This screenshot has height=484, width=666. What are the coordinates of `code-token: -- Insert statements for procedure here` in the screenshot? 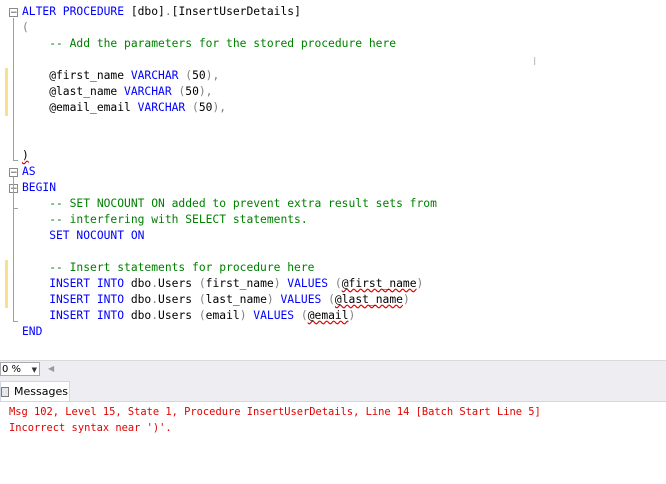 It's located at (168, 267).